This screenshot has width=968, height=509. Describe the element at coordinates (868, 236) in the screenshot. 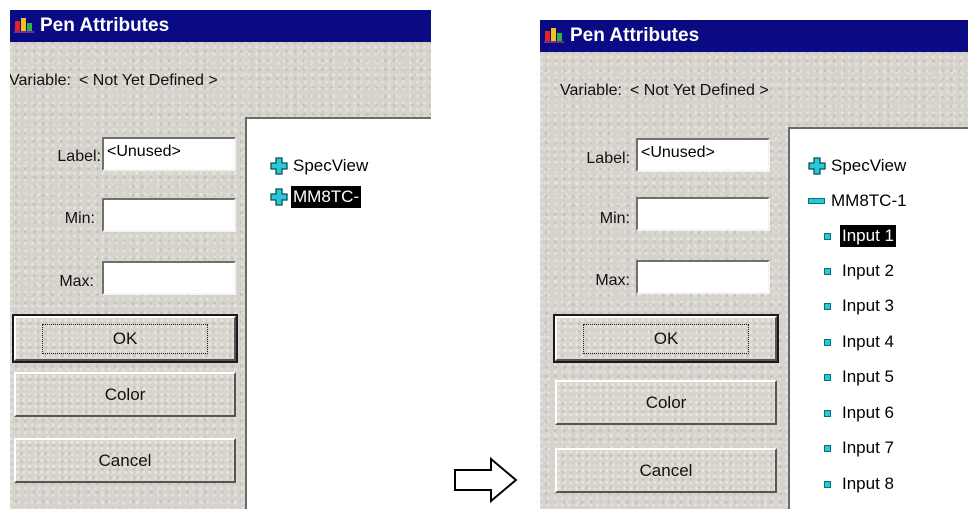

I see `tree-item-label-selected: Input 1` at that location.